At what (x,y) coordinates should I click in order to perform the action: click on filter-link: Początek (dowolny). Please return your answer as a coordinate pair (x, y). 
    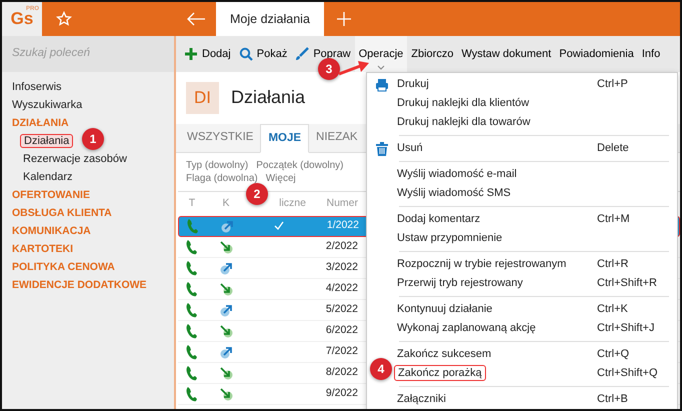
    Looking at the image, I should click on (300, 165).